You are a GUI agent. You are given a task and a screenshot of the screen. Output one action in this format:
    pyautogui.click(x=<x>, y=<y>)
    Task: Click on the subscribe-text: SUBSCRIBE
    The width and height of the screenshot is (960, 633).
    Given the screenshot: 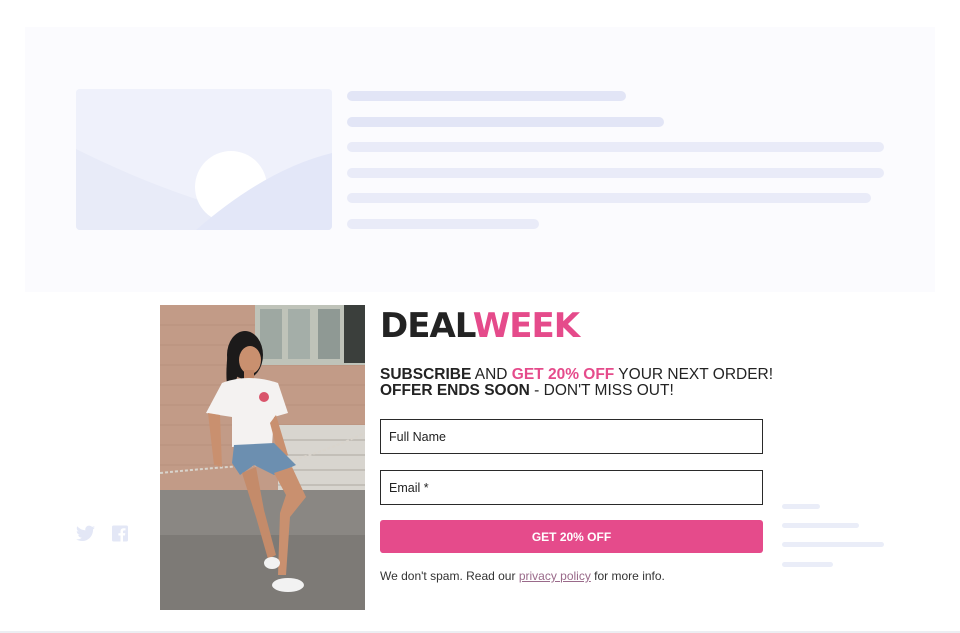 What is the action you would take?
    pyautogui.click(x=426, y=374)
    